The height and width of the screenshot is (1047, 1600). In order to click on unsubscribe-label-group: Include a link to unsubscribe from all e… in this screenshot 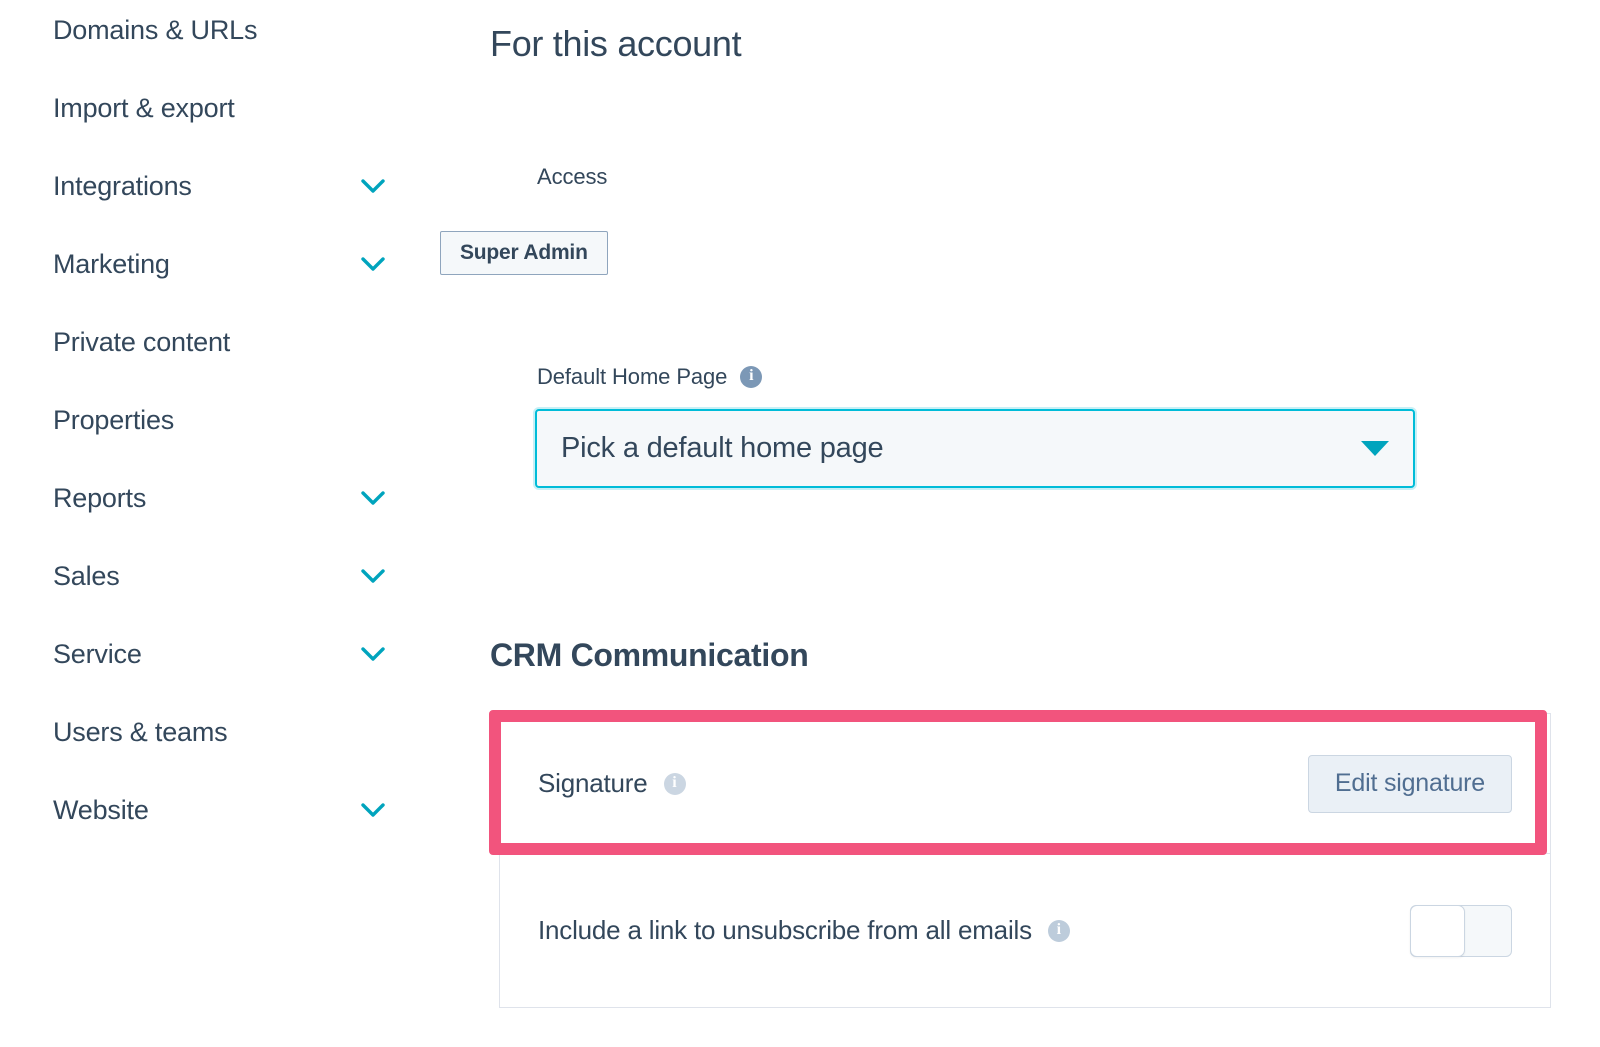, I will do `click(804, 930)`.